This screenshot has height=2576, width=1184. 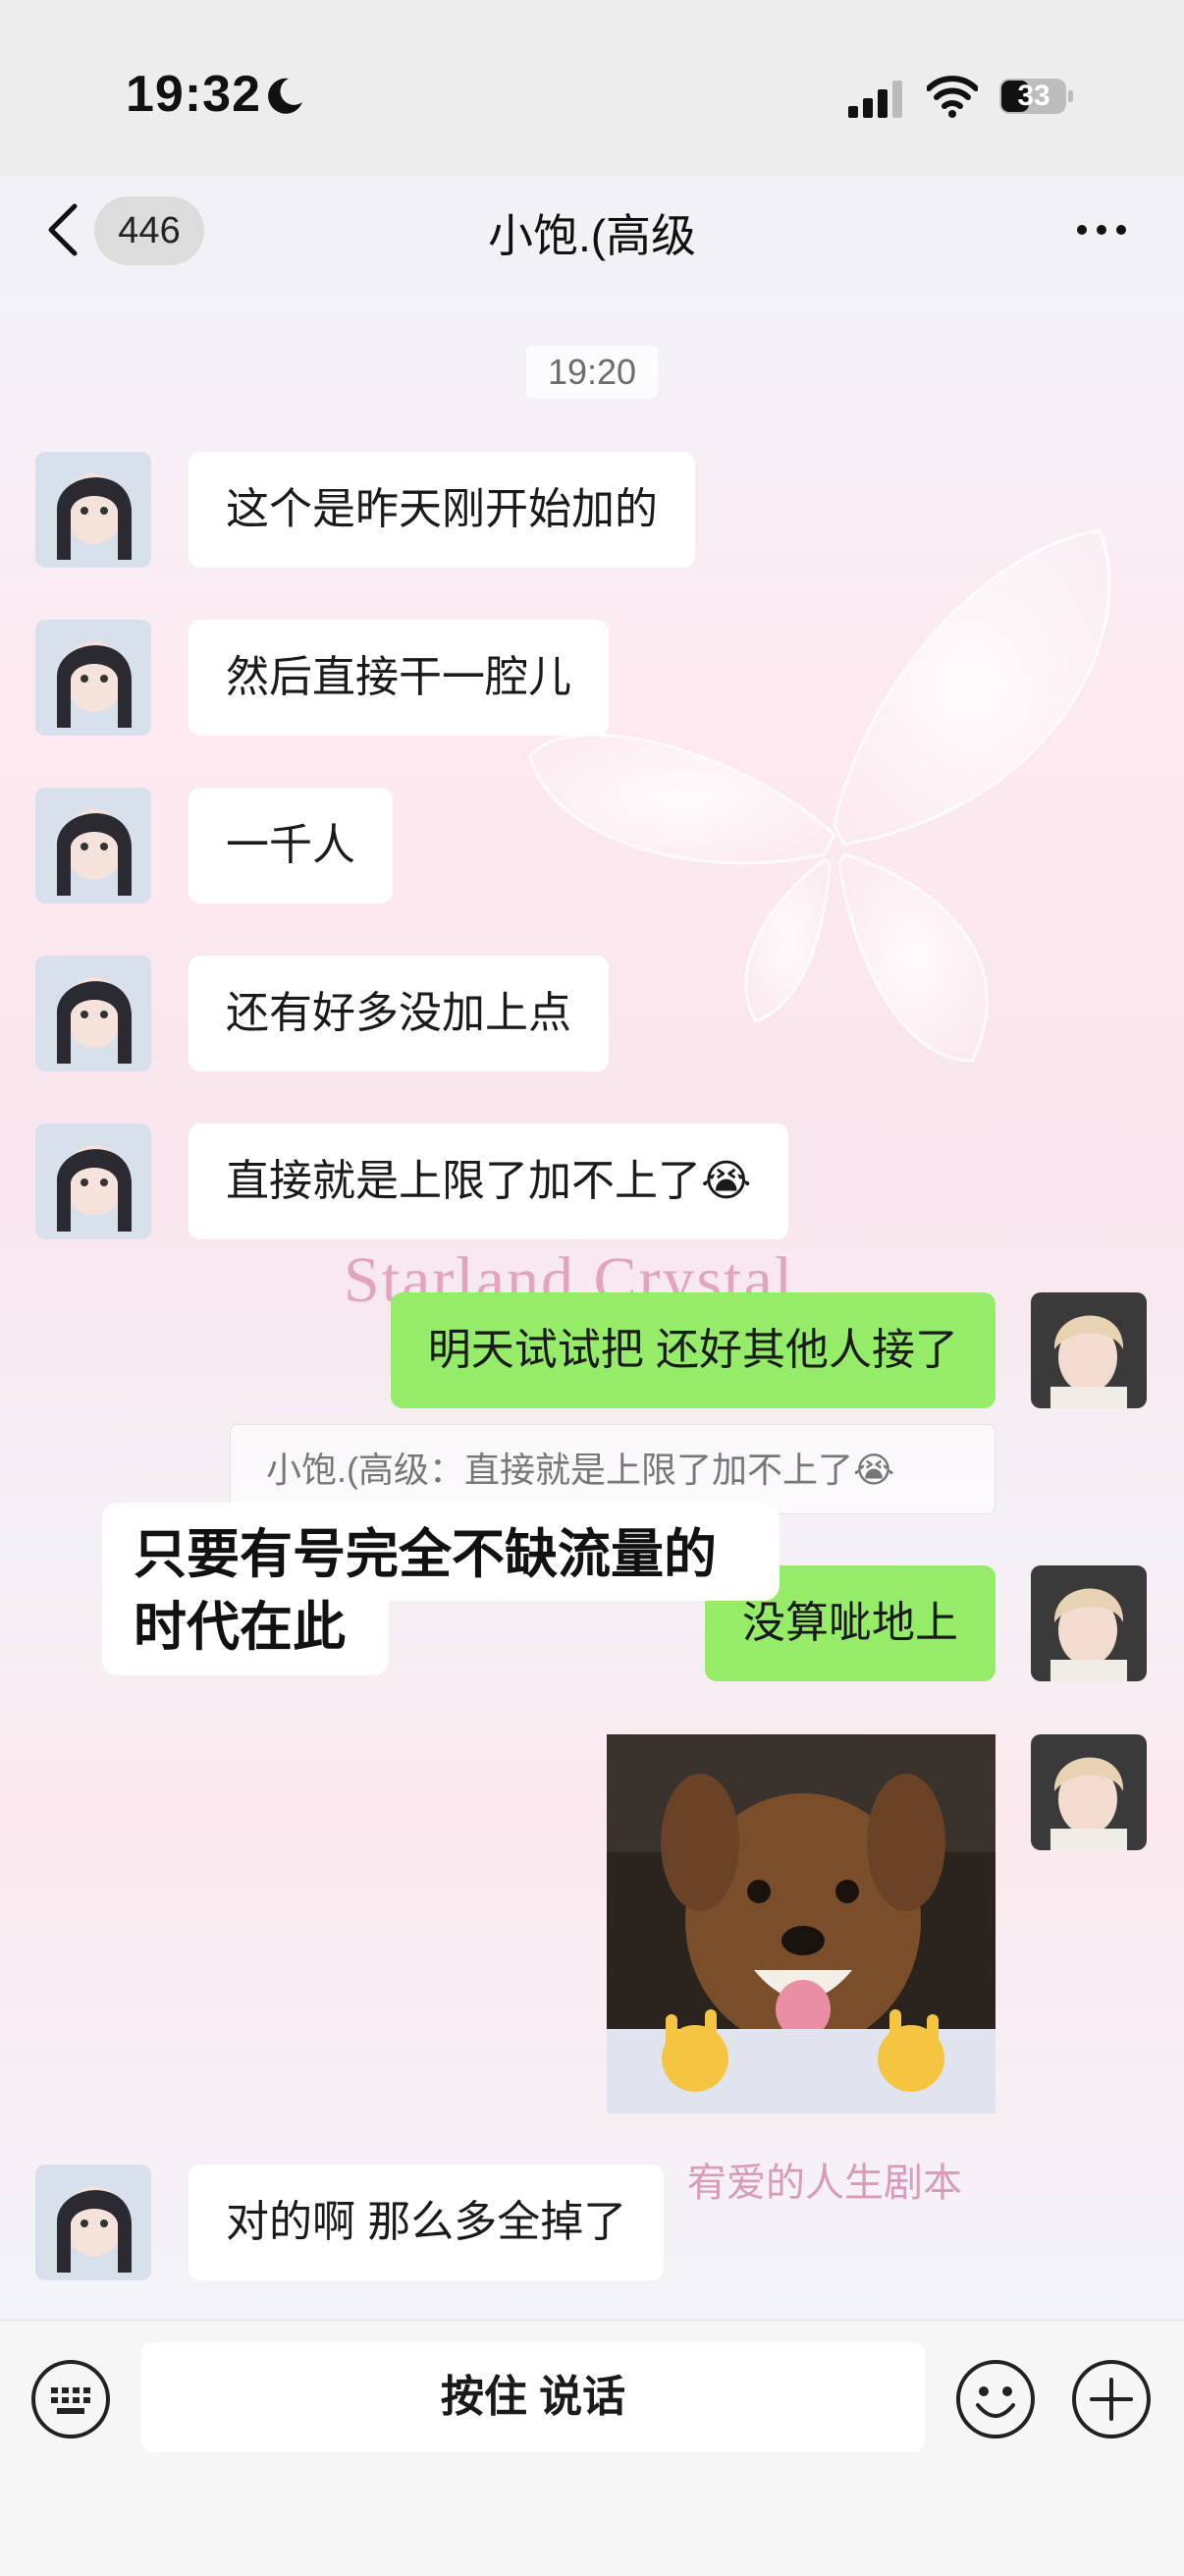 I want to click on dog-meme-image, so click(x=802, y=1924).